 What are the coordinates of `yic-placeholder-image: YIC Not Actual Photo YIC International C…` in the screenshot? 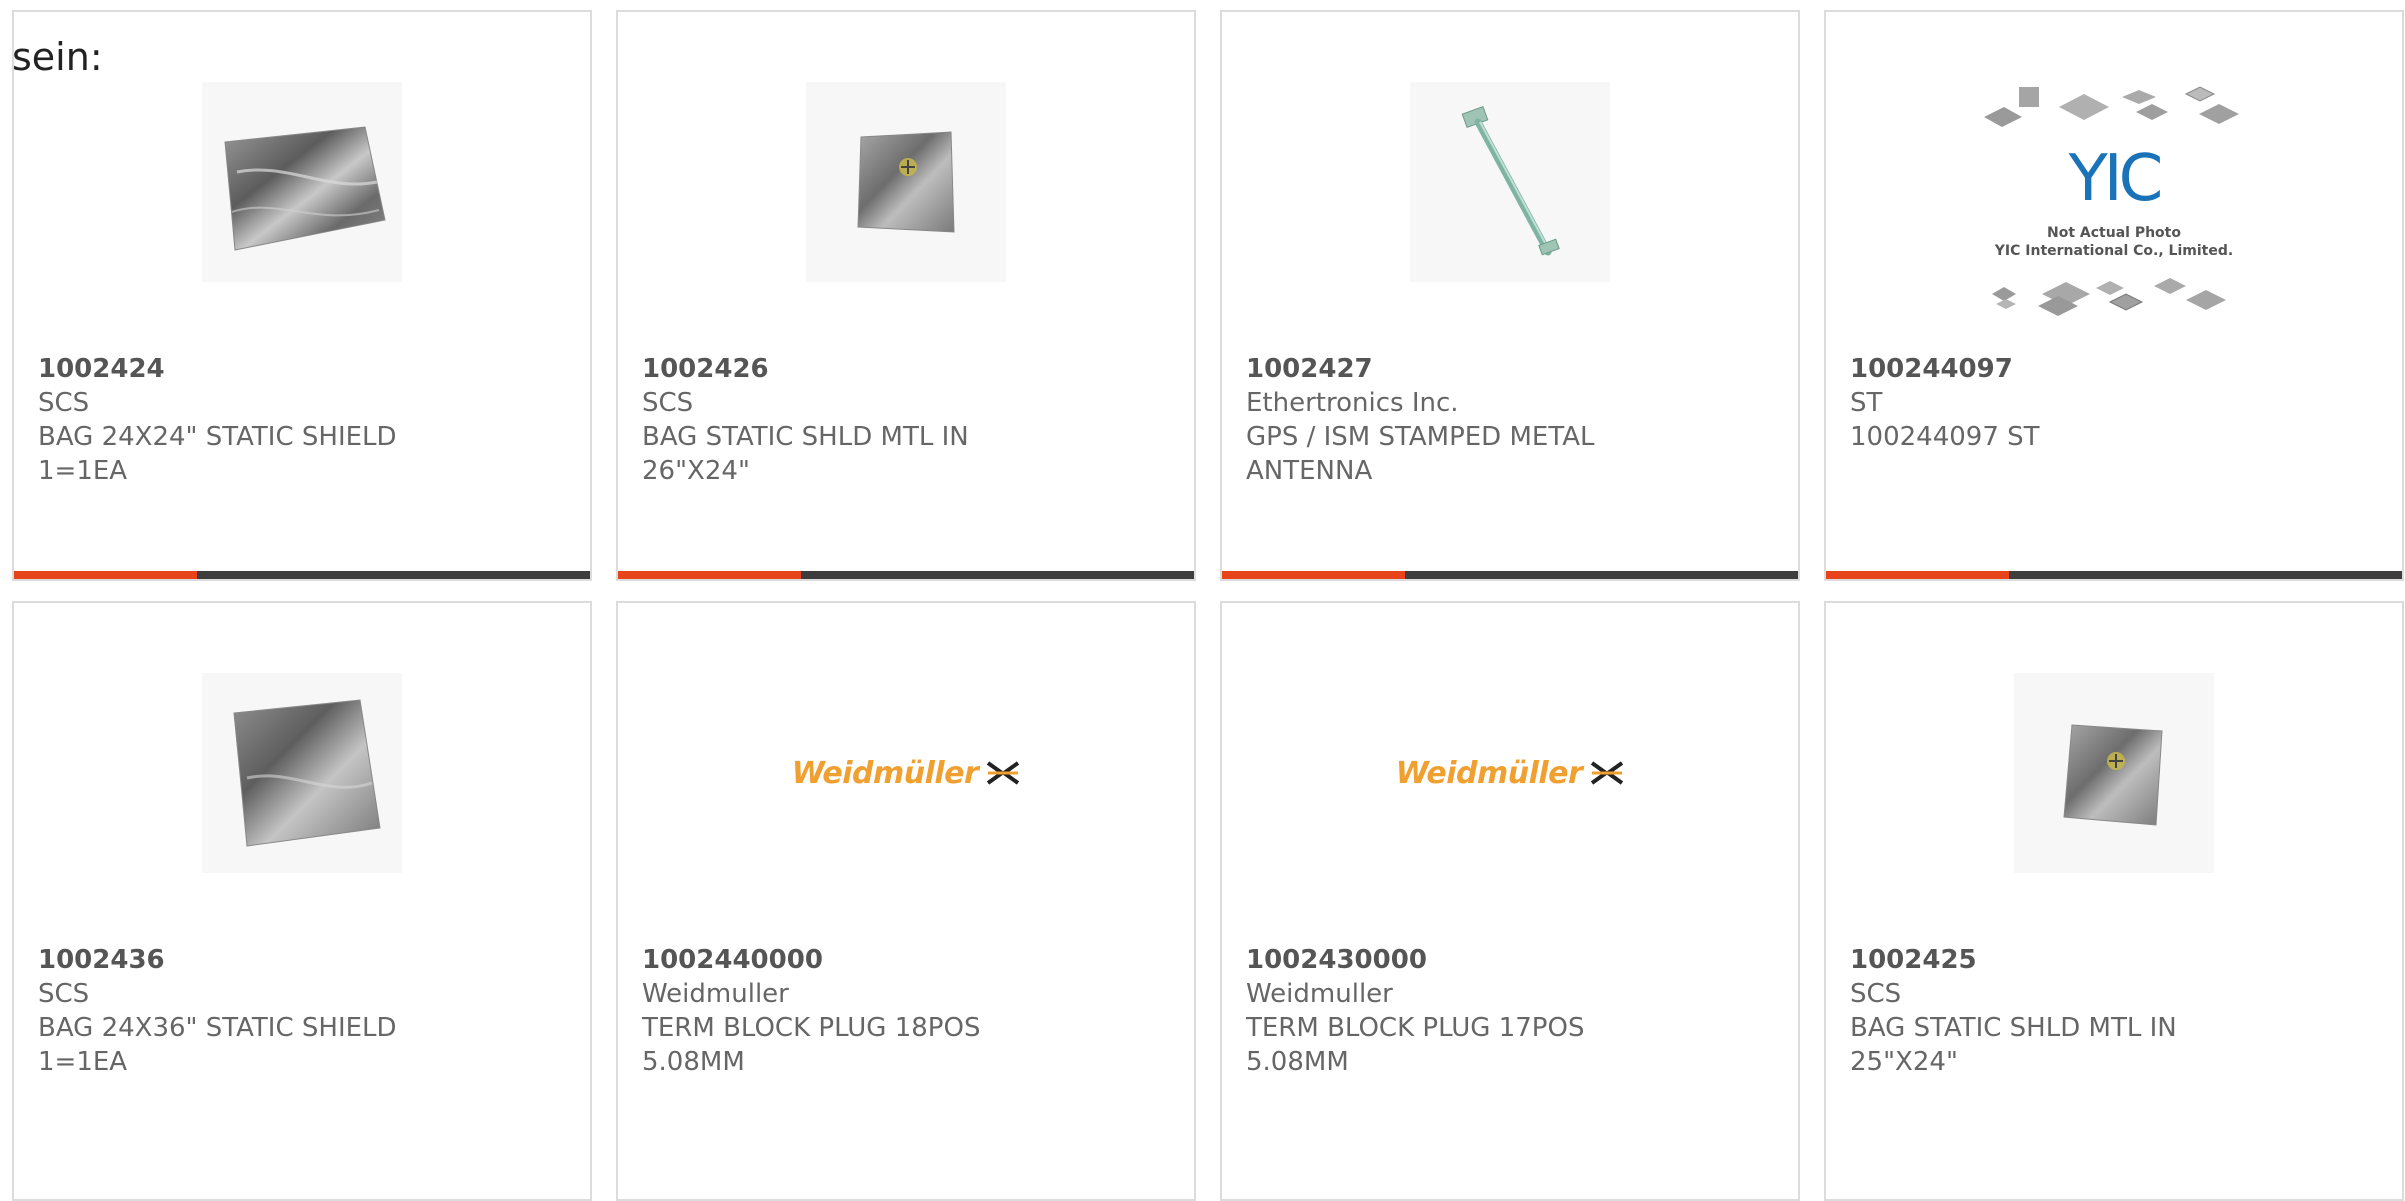 It's located at (2114, 202).